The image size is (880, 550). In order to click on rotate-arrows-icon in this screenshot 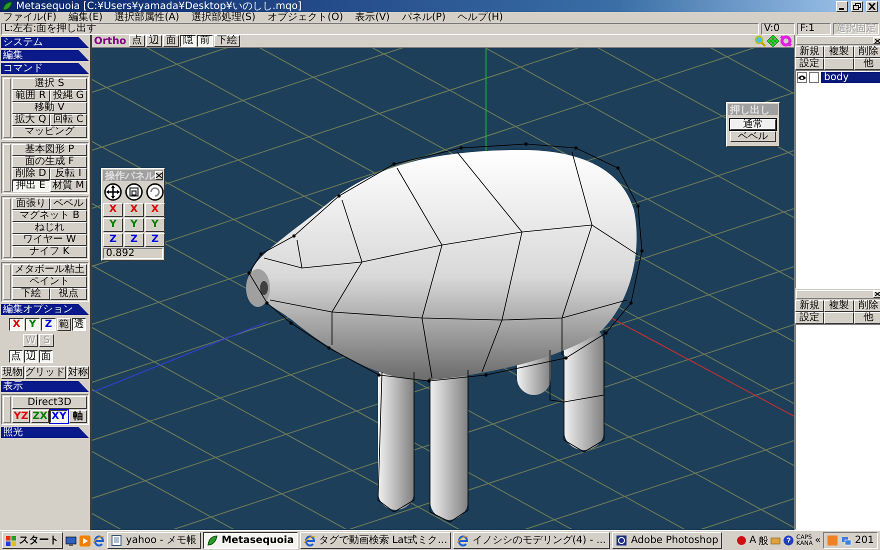, I will do `click(786, 41)`.